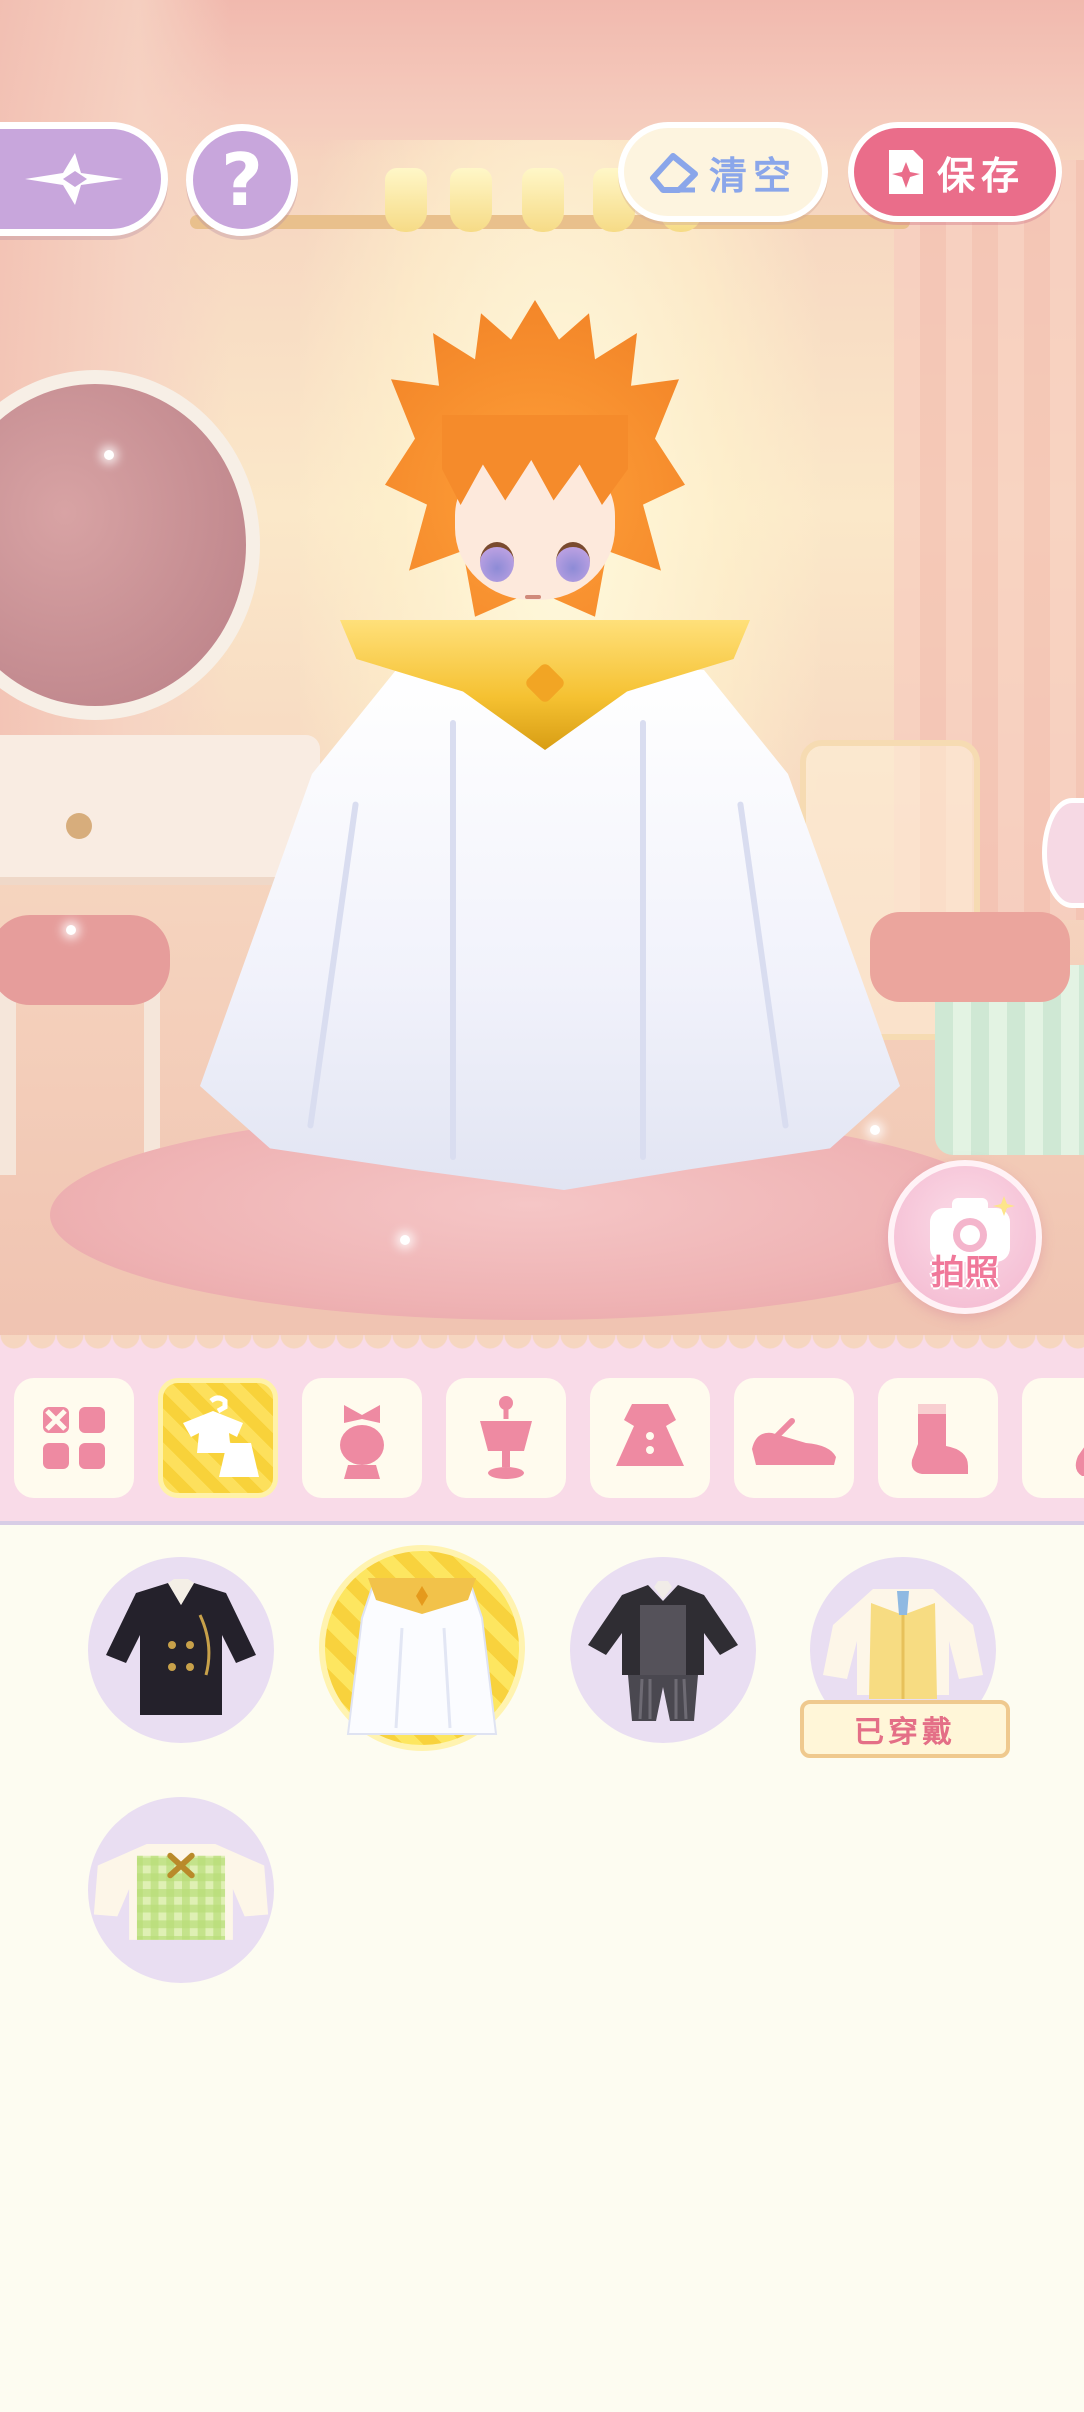  I want to click on item-white-cape, so click(422, 1648).